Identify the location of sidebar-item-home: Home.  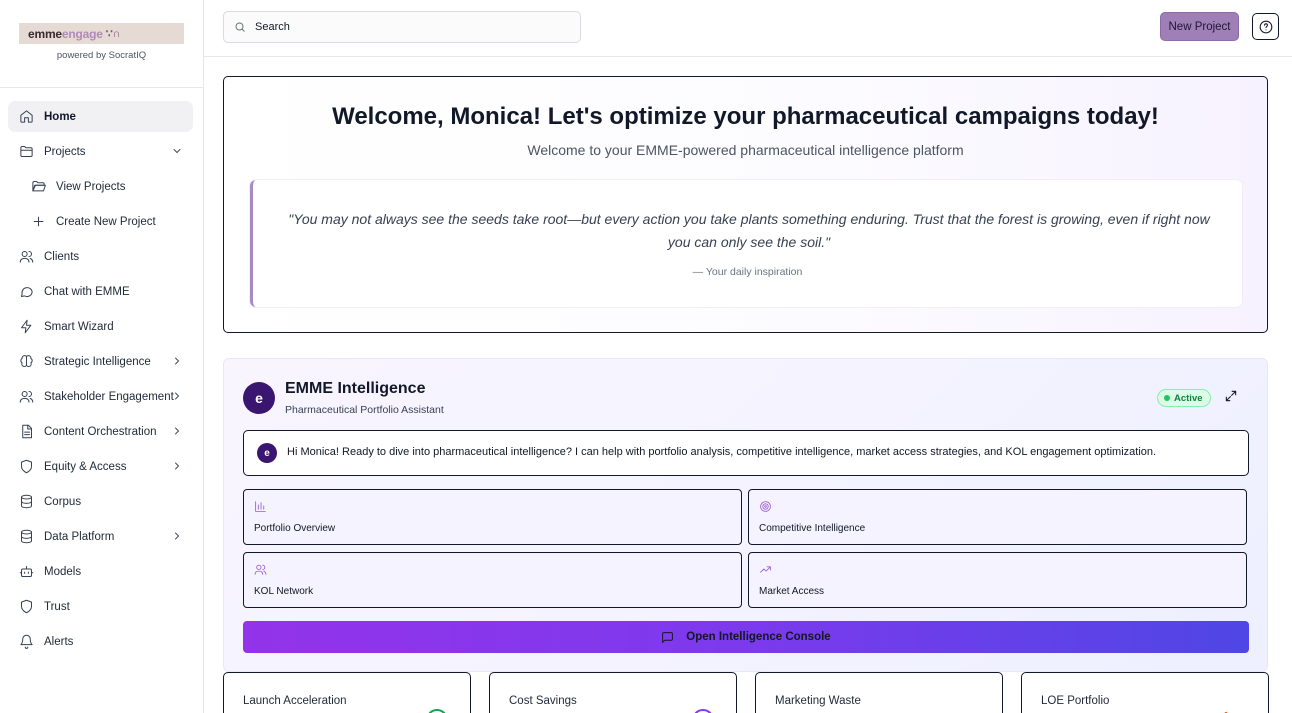
(100, 116).